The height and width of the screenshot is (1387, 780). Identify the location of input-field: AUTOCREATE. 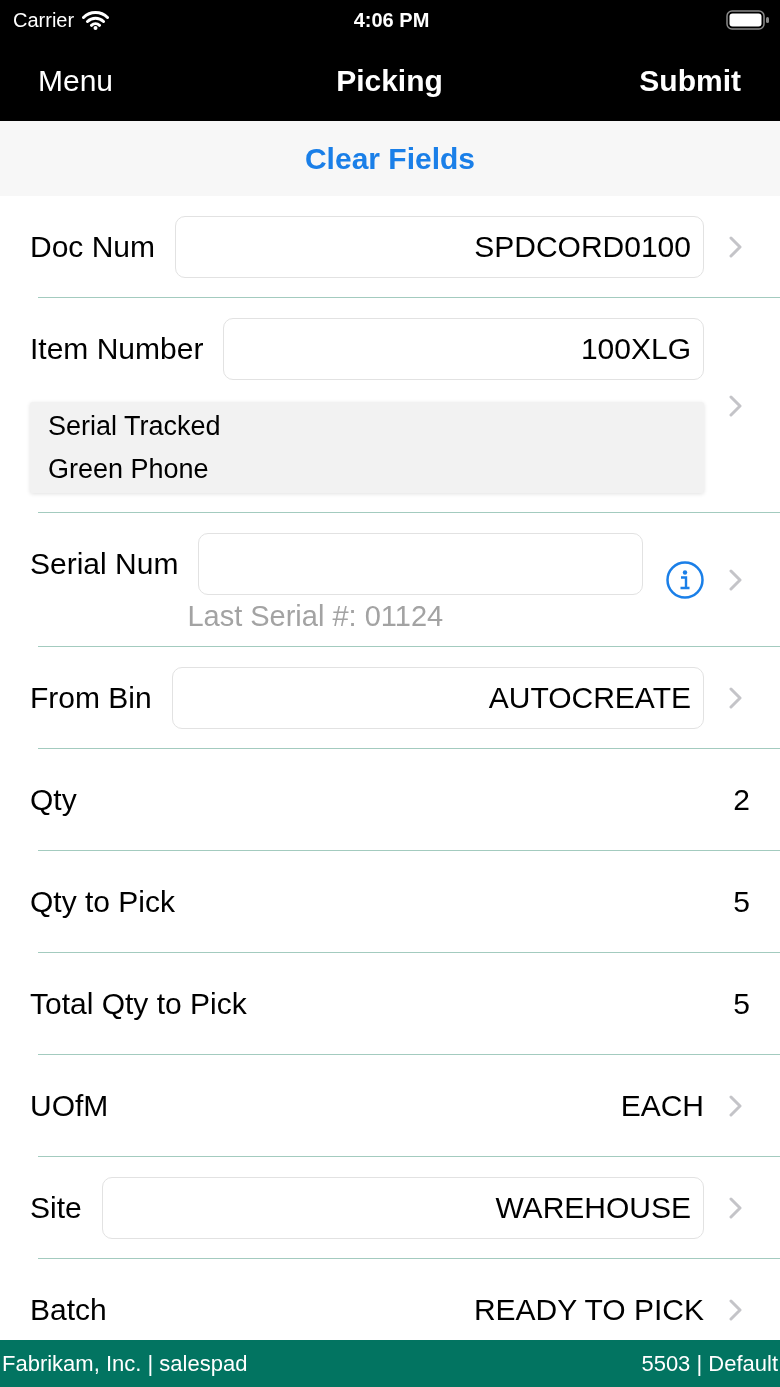
(437, 698).